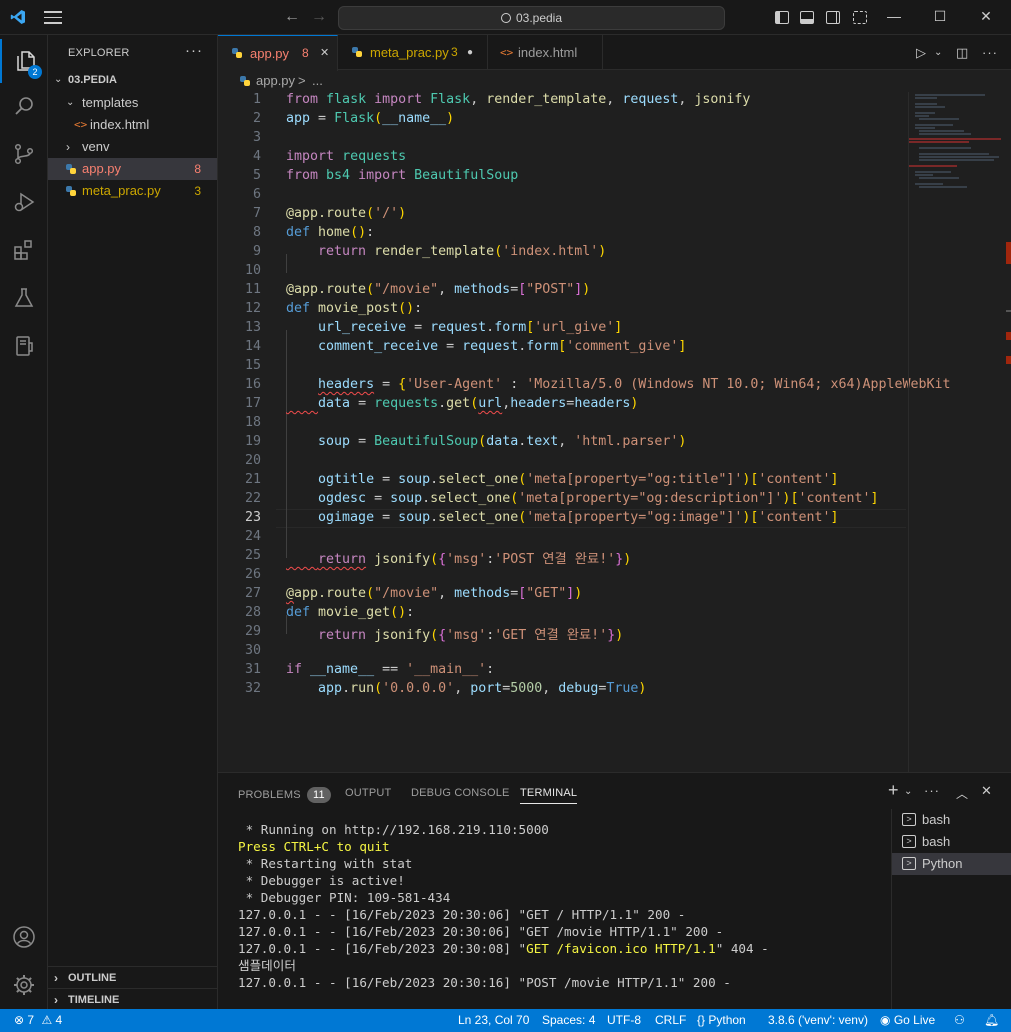  What do you see at coordinates (959, 1020) in the screenshot?
I see `feedback-icon: ⚇` at bounding box center [959, 1020].